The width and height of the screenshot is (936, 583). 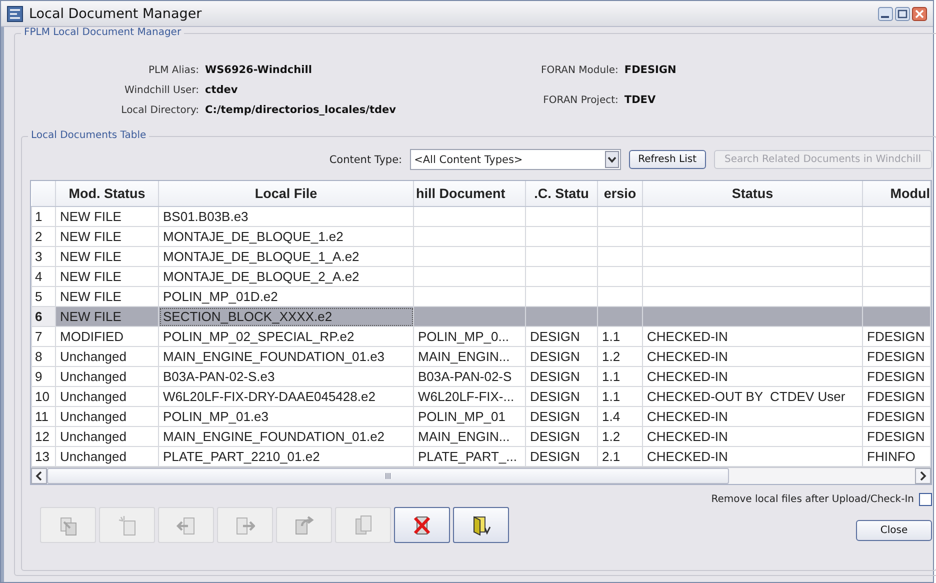 I want to click on field-label: FORAN Project:, so click(x=580, y=100).